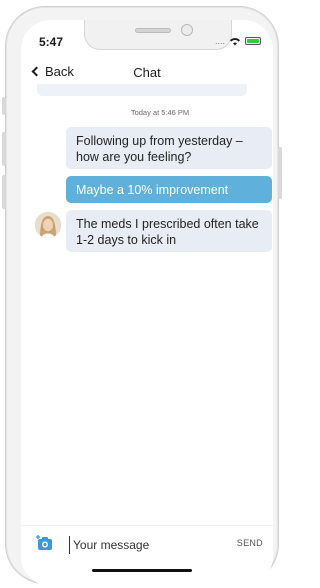 The width and height of the screenshot is (320, 588). What do you see at coordinates (158, 35) in the screenshot?
I see `notch` at bounding box center [158, 35].